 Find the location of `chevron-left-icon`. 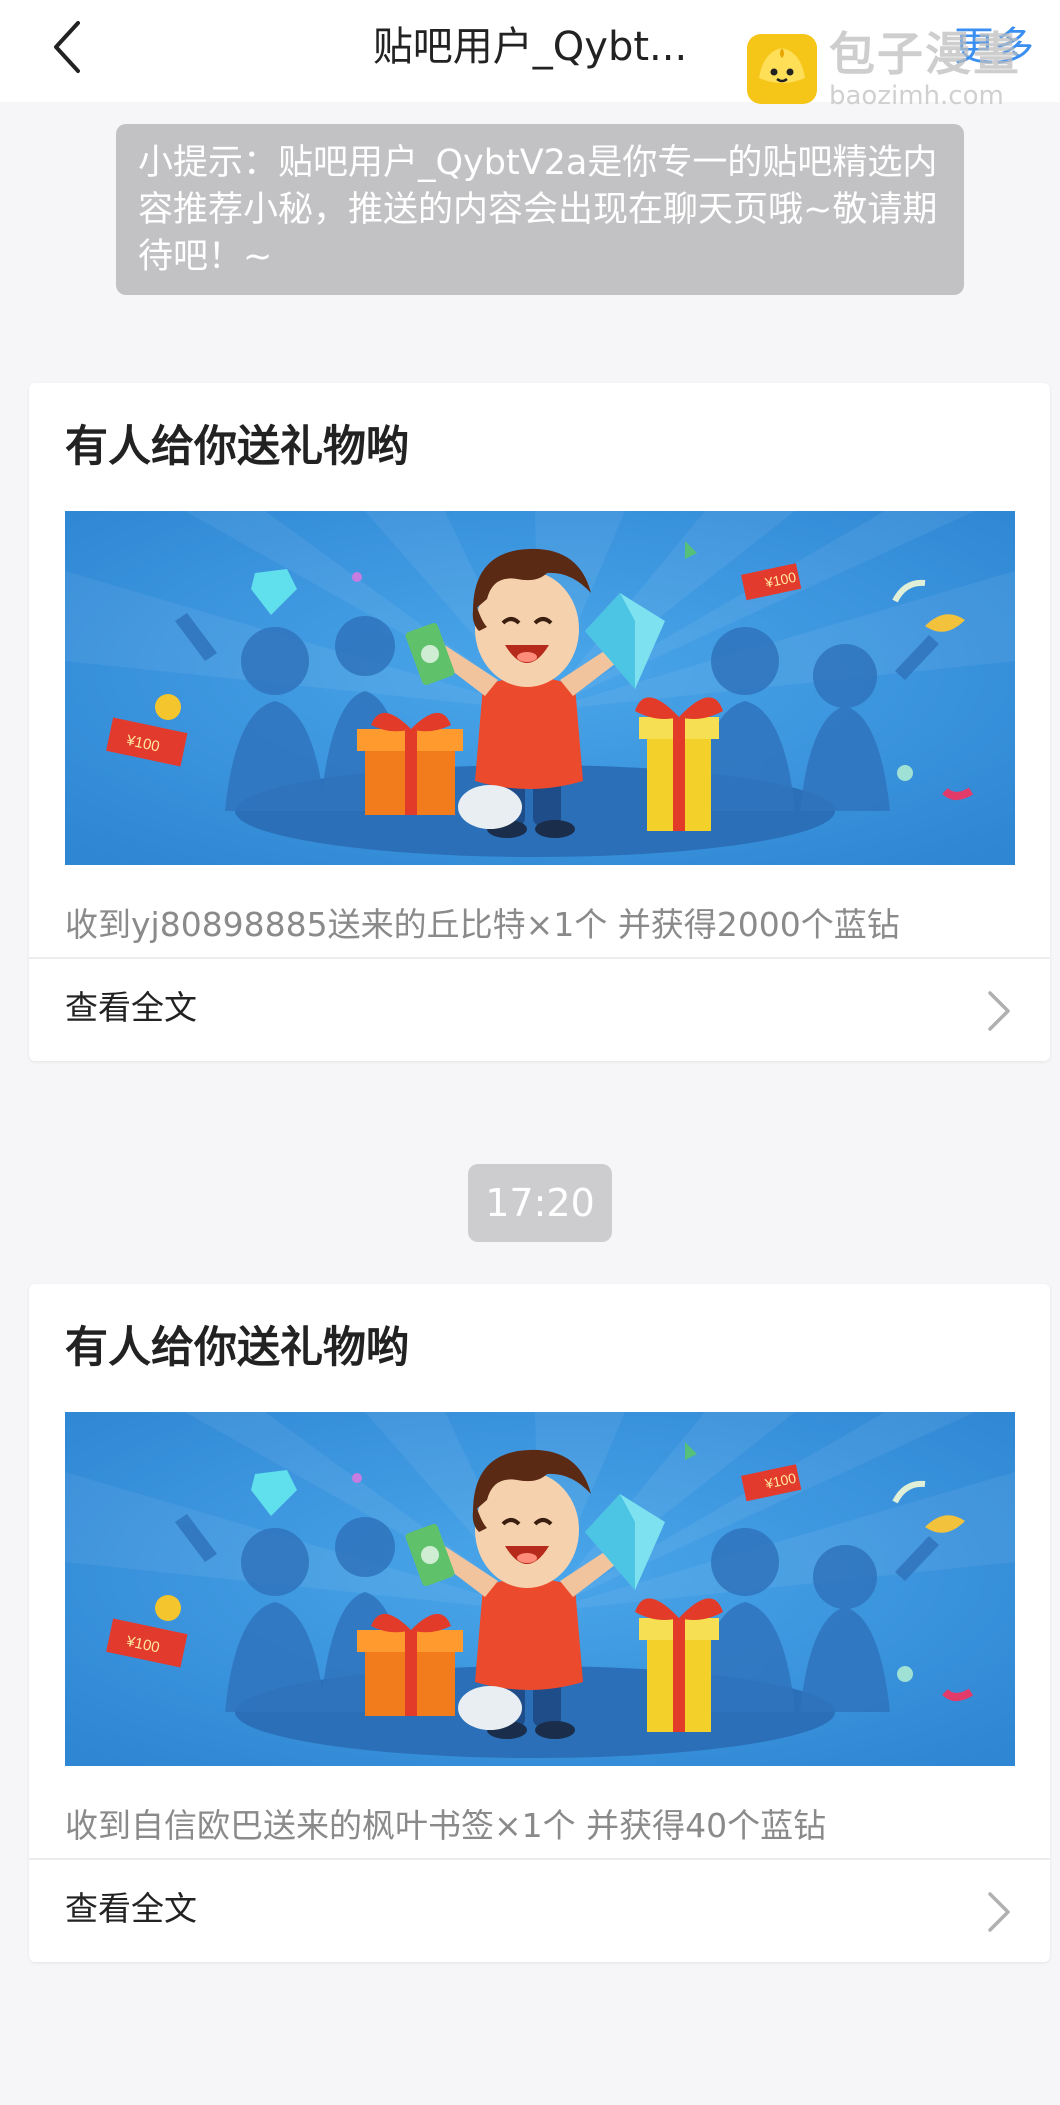

chevron-left-icon is located at coordinates (67, 47).